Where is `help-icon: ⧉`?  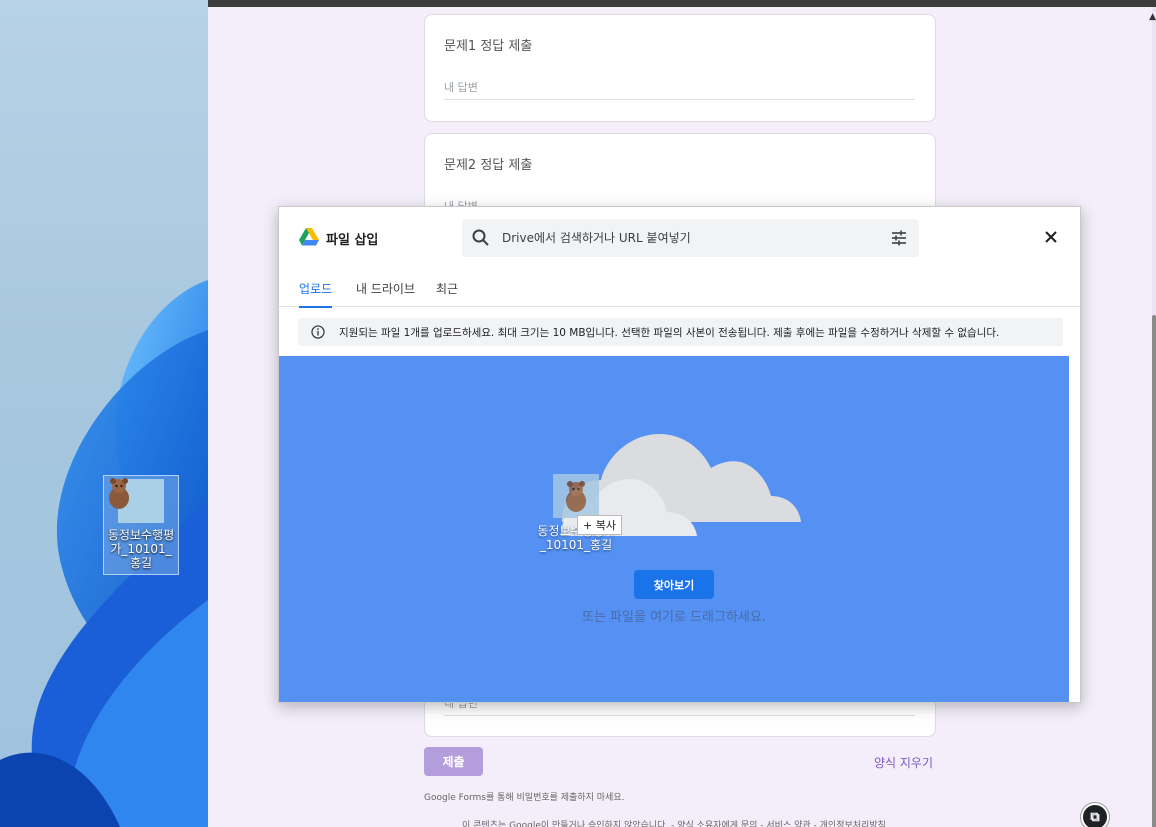
help-icon: ⧉ is located at coordinates (1095, 815).